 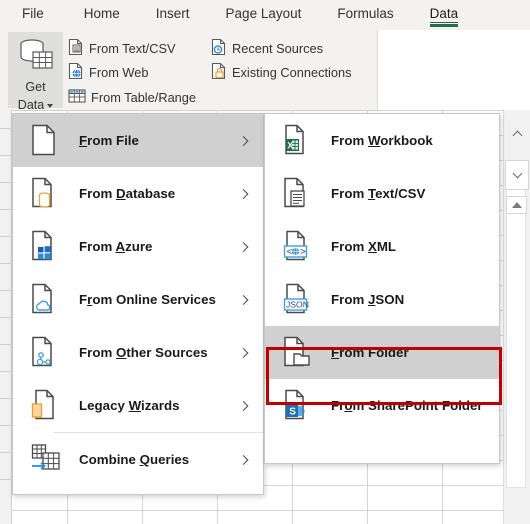 I want to click on ribbon-recent-sources-label: Recent Sources, so click(x=278, y=48).